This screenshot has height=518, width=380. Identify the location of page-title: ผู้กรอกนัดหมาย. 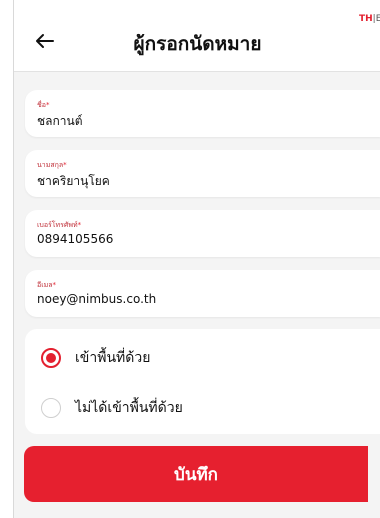
(197, 44).